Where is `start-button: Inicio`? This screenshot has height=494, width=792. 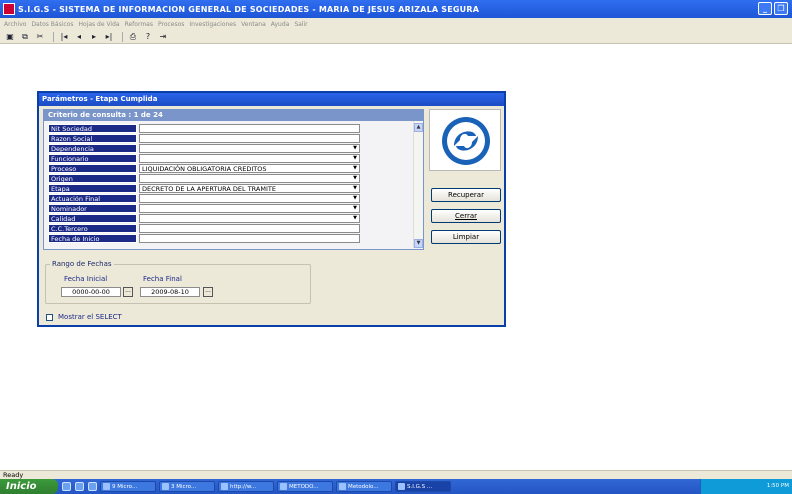 start-button: Inicio is located at coordinates (29, 486).